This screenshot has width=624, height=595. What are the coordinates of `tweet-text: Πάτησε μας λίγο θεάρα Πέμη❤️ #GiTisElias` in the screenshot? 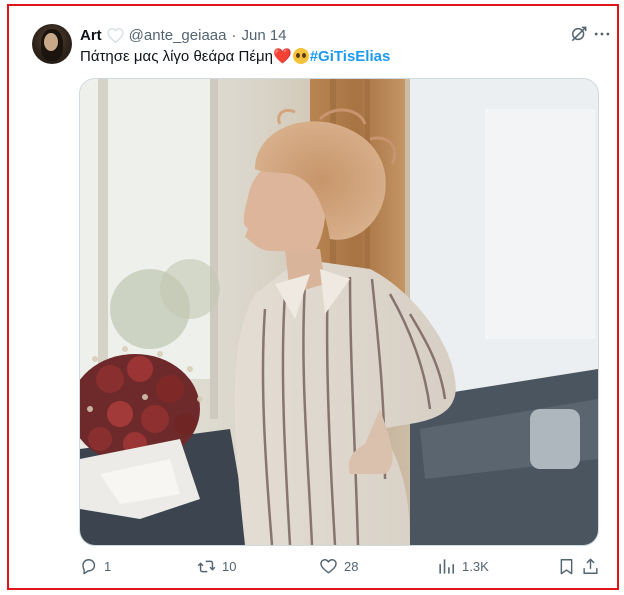 It's located at (235, 57).